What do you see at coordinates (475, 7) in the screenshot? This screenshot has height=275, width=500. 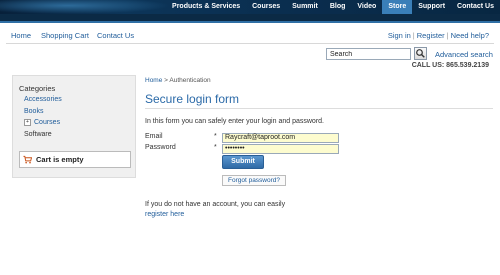 I see `top-nav-contact-us: Contact Us` at bounding box center [475, 7].